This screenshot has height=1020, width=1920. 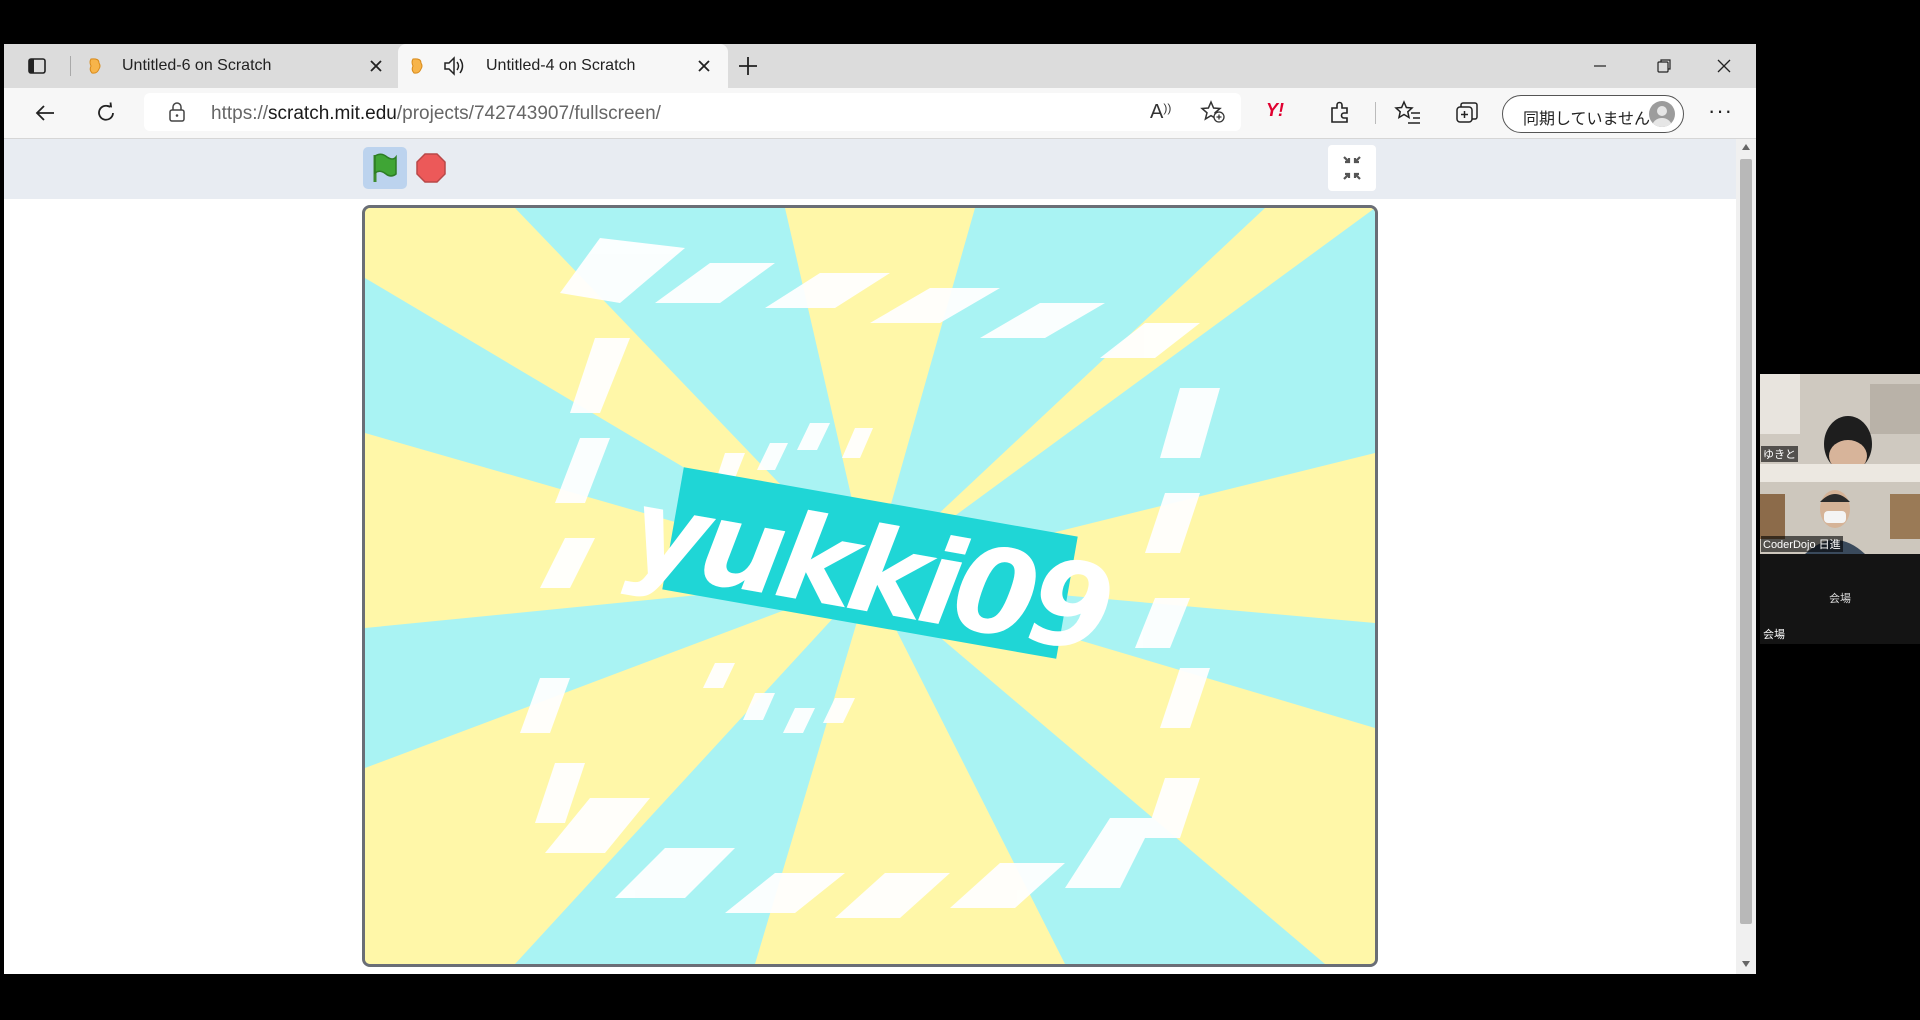 I want to click on tab-separator, so click(x=70, y=66).